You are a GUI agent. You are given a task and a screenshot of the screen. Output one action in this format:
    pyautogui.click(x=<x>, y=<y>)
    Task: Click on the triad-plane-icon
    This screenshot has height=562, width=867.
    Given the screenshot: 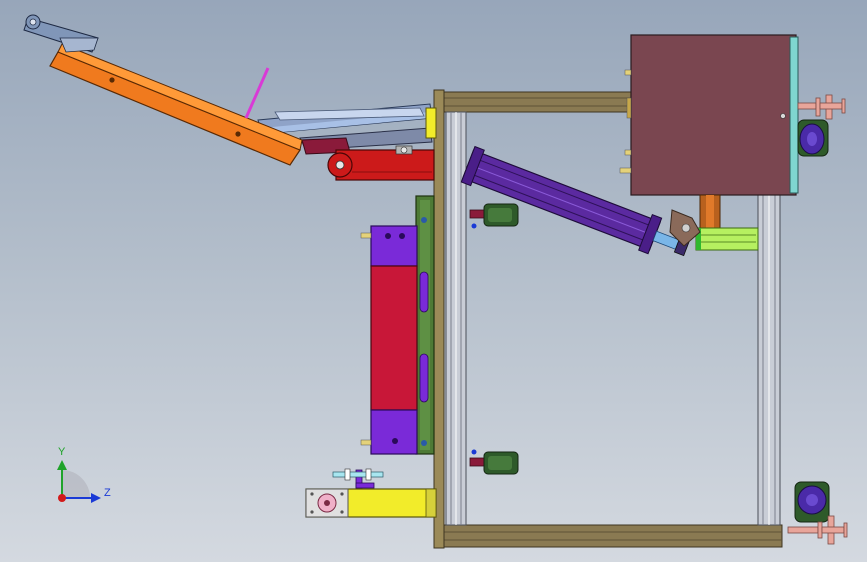 What is the action you would take?
    pyautogui.click(x=76, y=484)
    